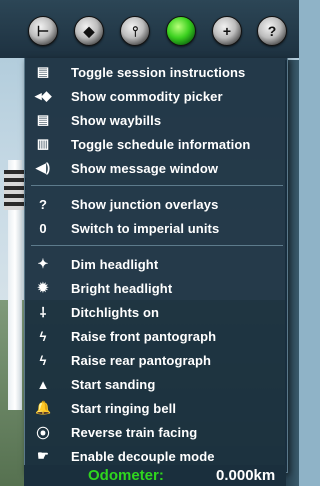 Image resolution: width=320 pixels, height=486 pixels. Describe the element at coordinates (115, 312) in the screenshot. I see `menu-item-label: Ditchlights on` at that location.